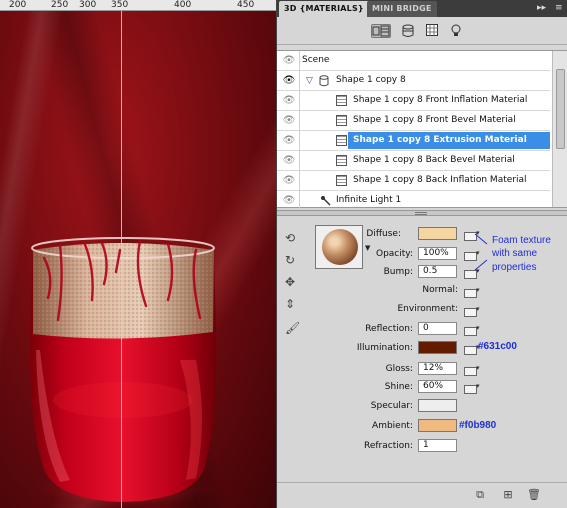  I want to click on material-row-selected: 👁 Shape 1 copy 8 Extrusion Material, so click(413, 141).